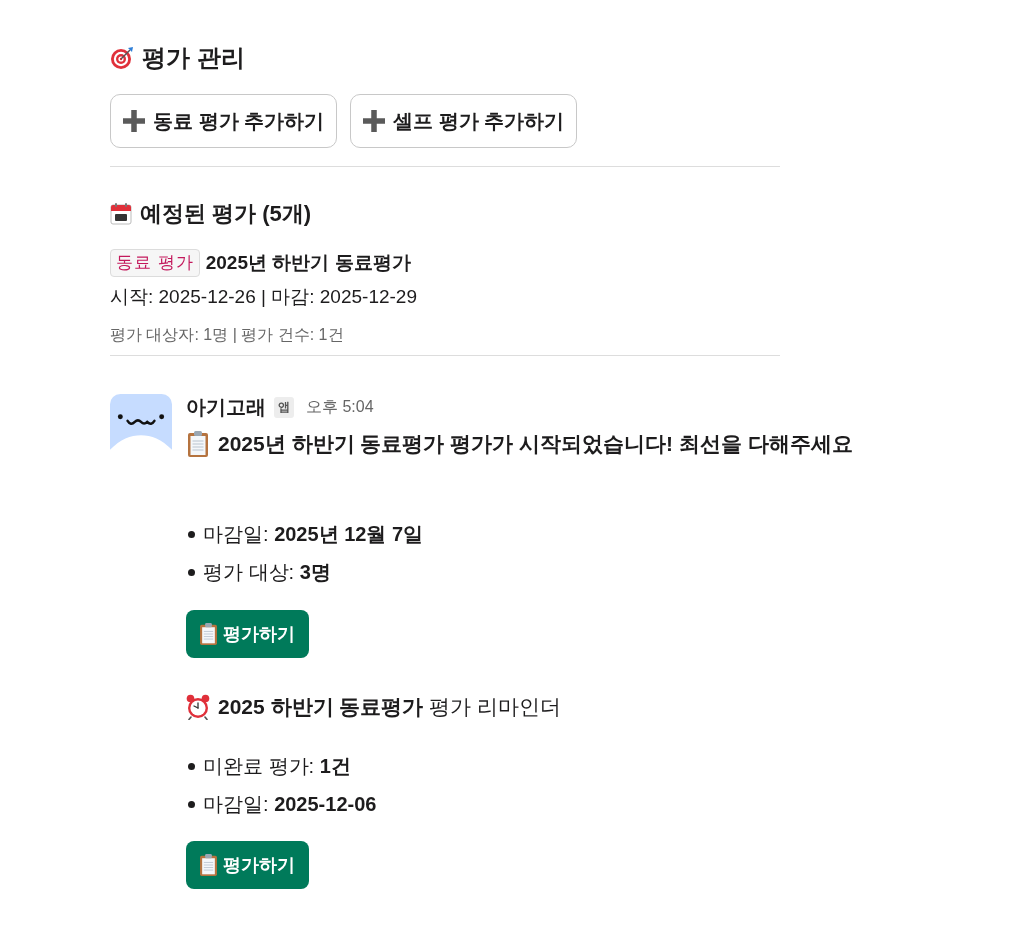 The width and height of the screenshot is (1025, 936). What do you see at coordinates (290, 804) in the screenshot?
I see `list-item-text: 마감일: 2025-12-06` at bounding box center [290, 804].